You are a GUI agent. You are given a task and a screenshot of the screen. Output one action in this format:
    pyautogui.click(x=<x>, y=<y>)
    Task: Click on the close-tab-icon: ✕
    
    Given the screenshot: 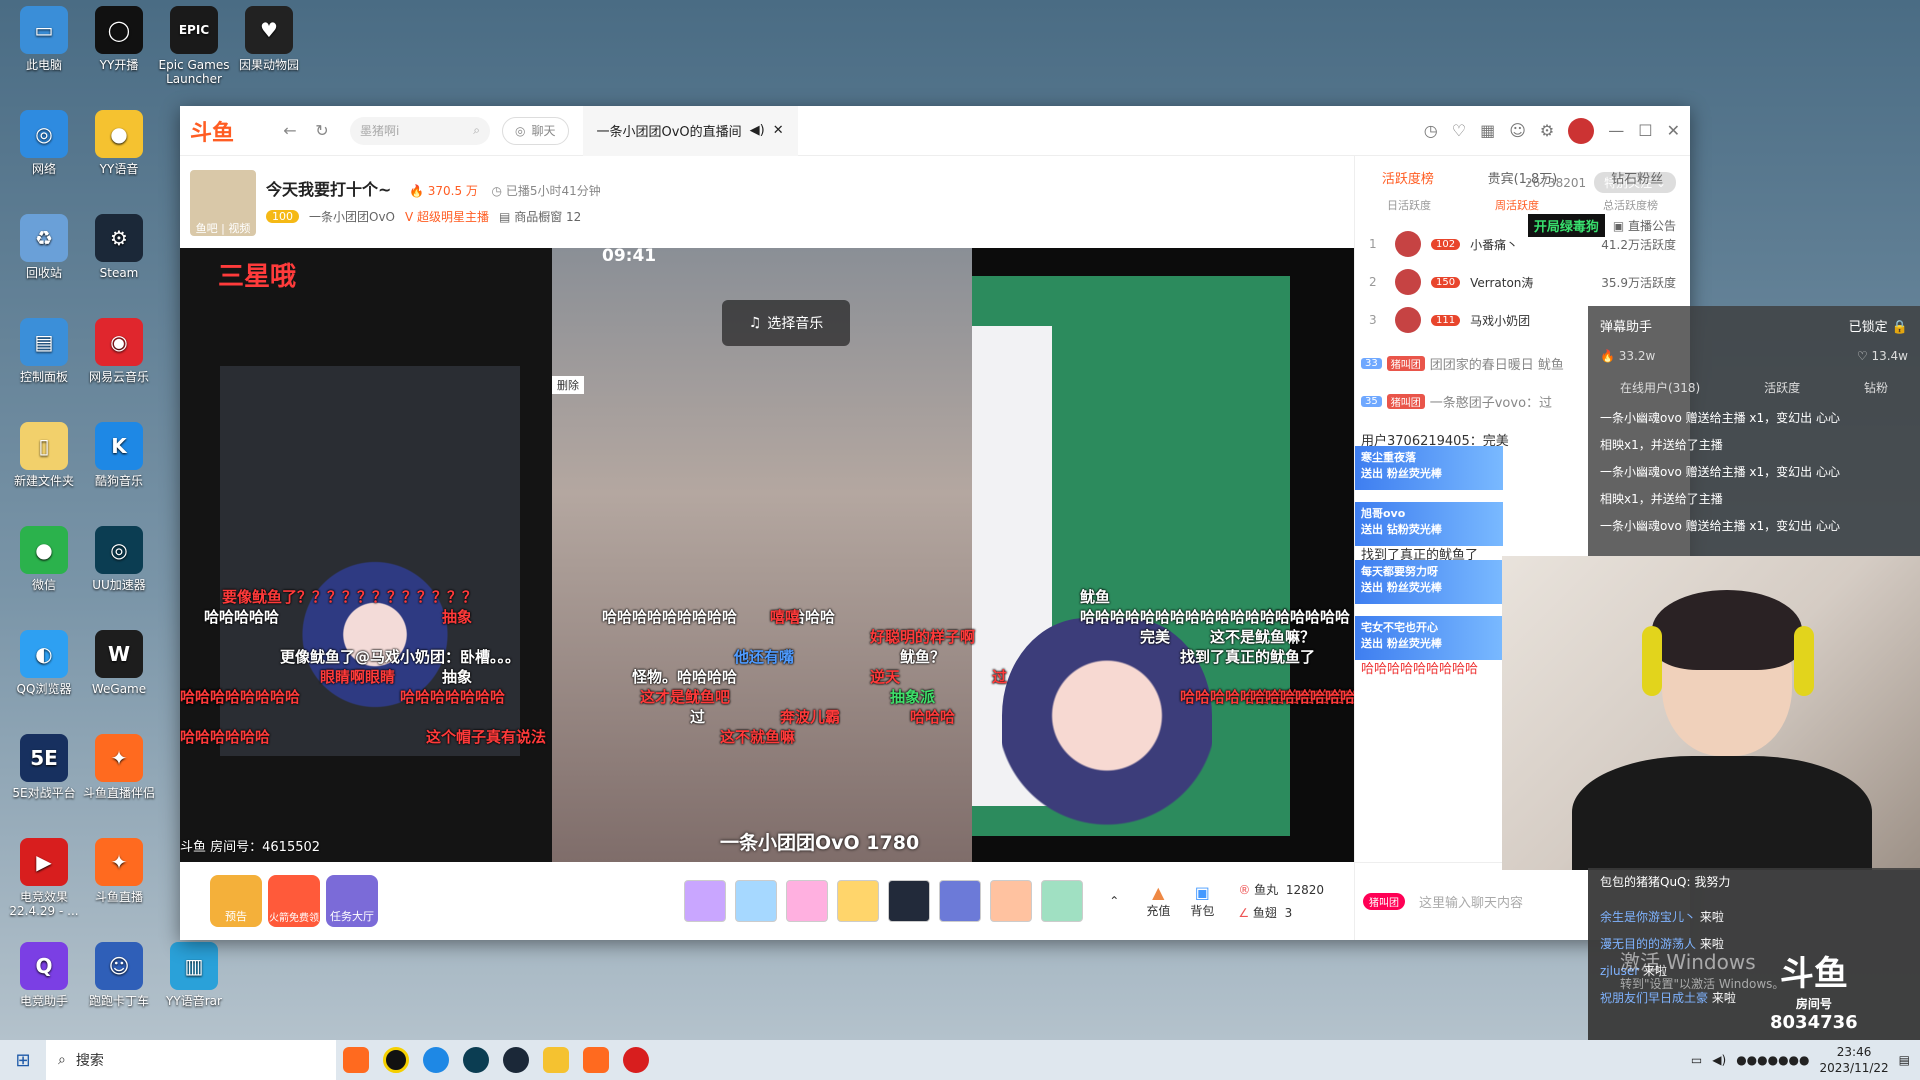 What is the action you would take?
    pyautogui.click(x=778, y=130)
    